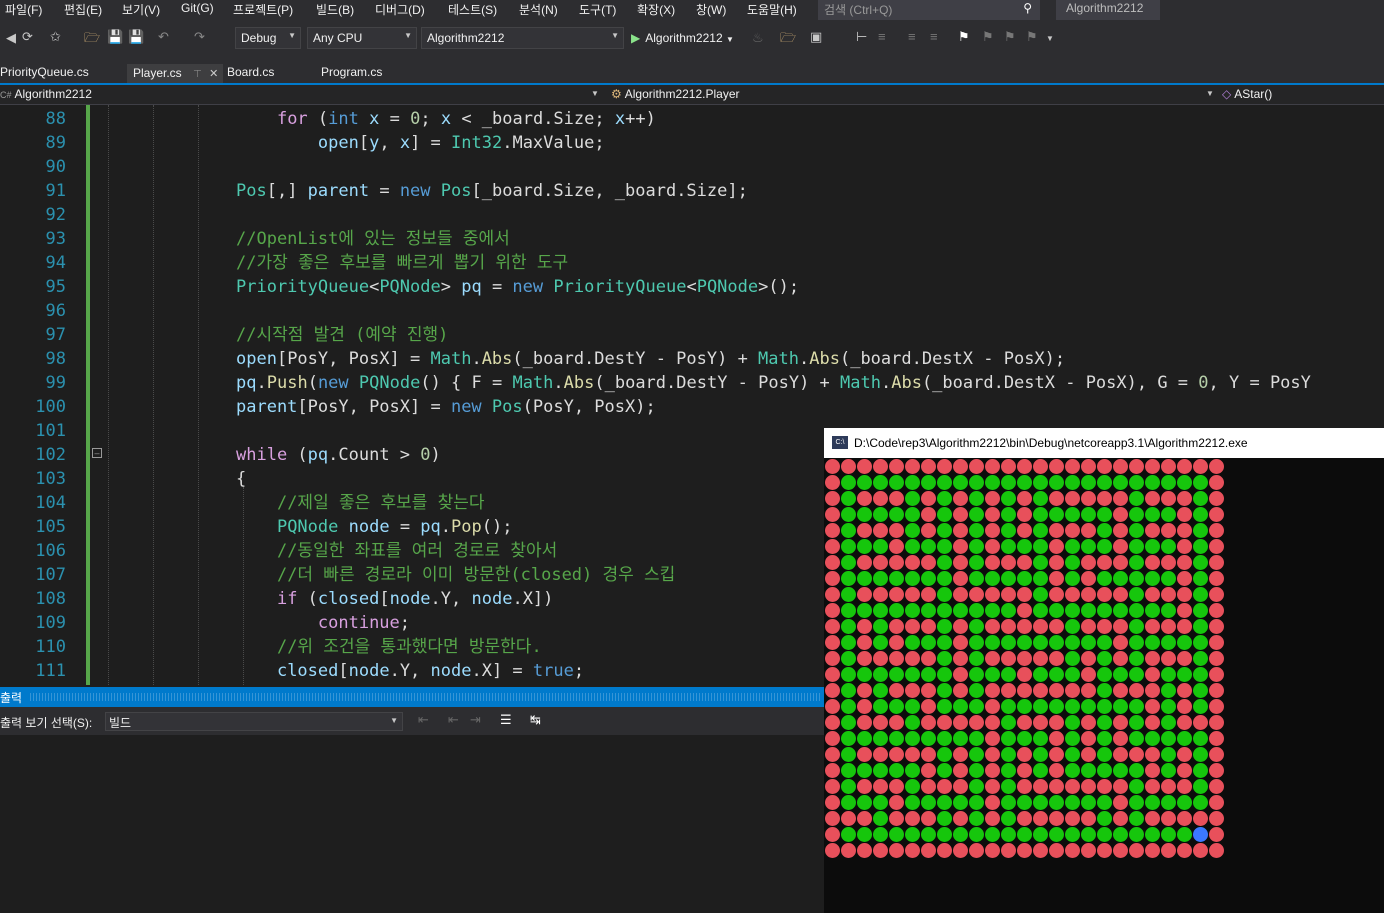 The image size is (1384, 913). What do you see at coordinates (46, 94) in the screenshot?
I see `project-nav-dropdown: C# Algorithm2212` at bounding box center [46, 94].